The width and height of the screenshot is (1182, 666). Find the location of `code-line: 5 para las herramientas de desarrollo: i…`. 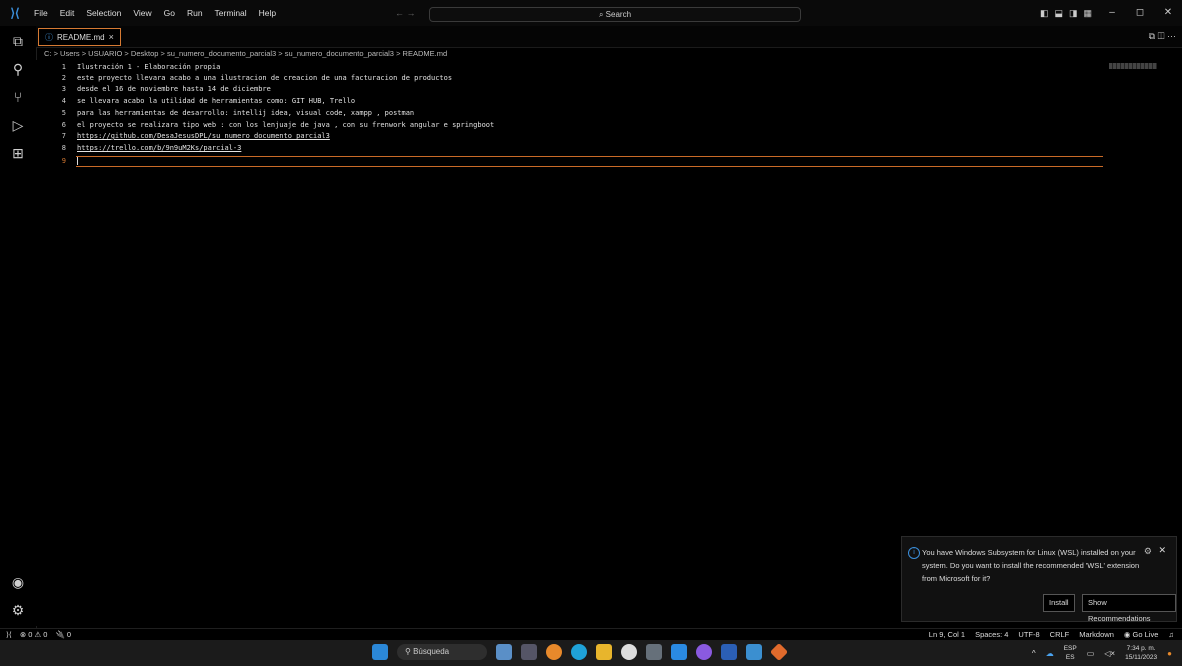

code-line: 5 para las herramientas de desarrollo: i… is located at coordinates (571, 113).